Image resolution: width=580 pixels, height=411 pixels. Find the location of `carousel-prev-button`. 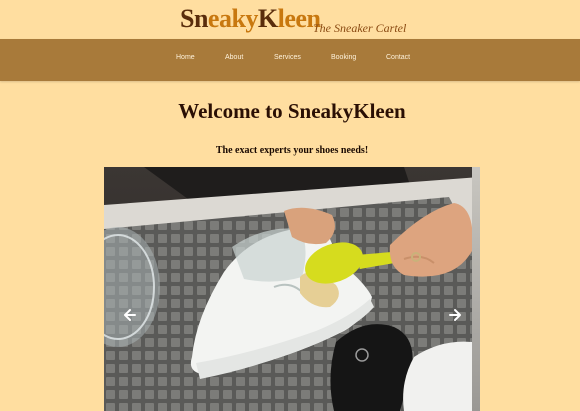

carousel-prev-button is located at coordinates (130, 315).